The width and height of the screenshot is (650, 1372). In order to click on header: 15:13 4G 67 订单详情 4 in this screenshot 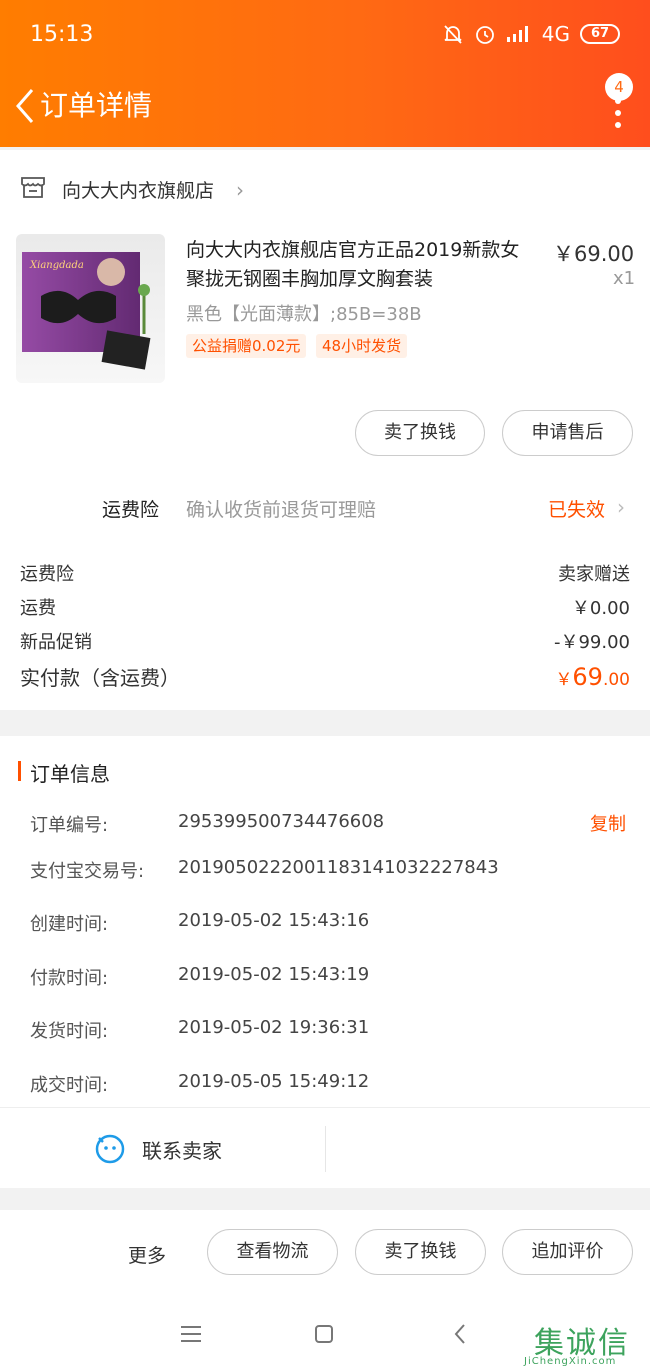, I will do `click(325, 73)`.